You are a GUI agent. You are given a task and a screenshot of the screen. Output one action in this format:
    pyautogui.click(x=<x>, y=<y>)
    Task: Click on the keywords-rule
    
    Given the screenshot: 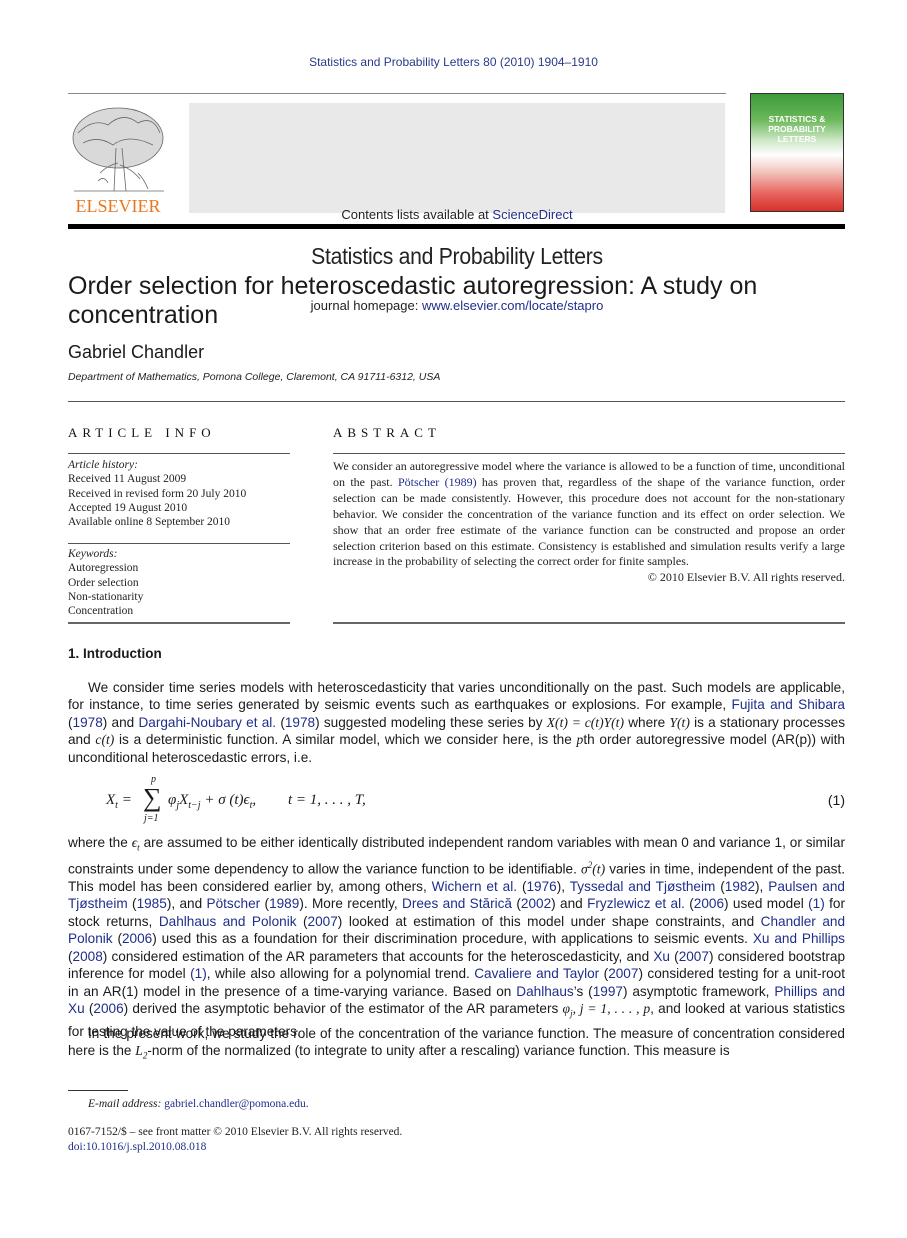 What is the action you would take?
    pyautogui.click(x=179, y=543)
    